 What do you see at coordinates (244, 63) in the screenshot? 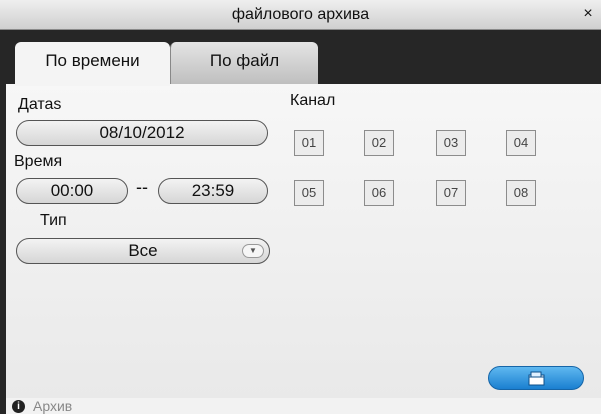
I see `tab-by-file: По файл` at bounding box center [244, 63].